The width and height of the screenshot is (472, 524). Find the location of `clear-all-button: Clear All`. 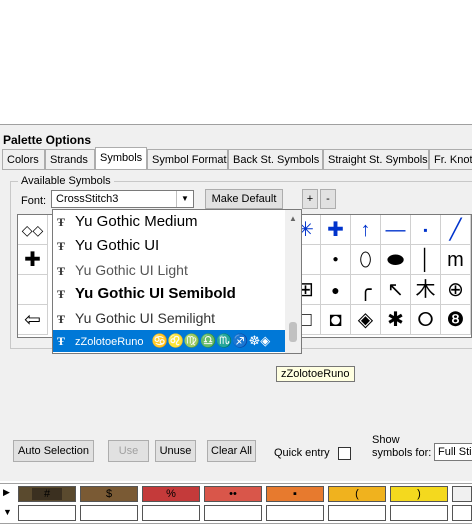

clear-all-button: Clear All is located at coordinates (231, 451).